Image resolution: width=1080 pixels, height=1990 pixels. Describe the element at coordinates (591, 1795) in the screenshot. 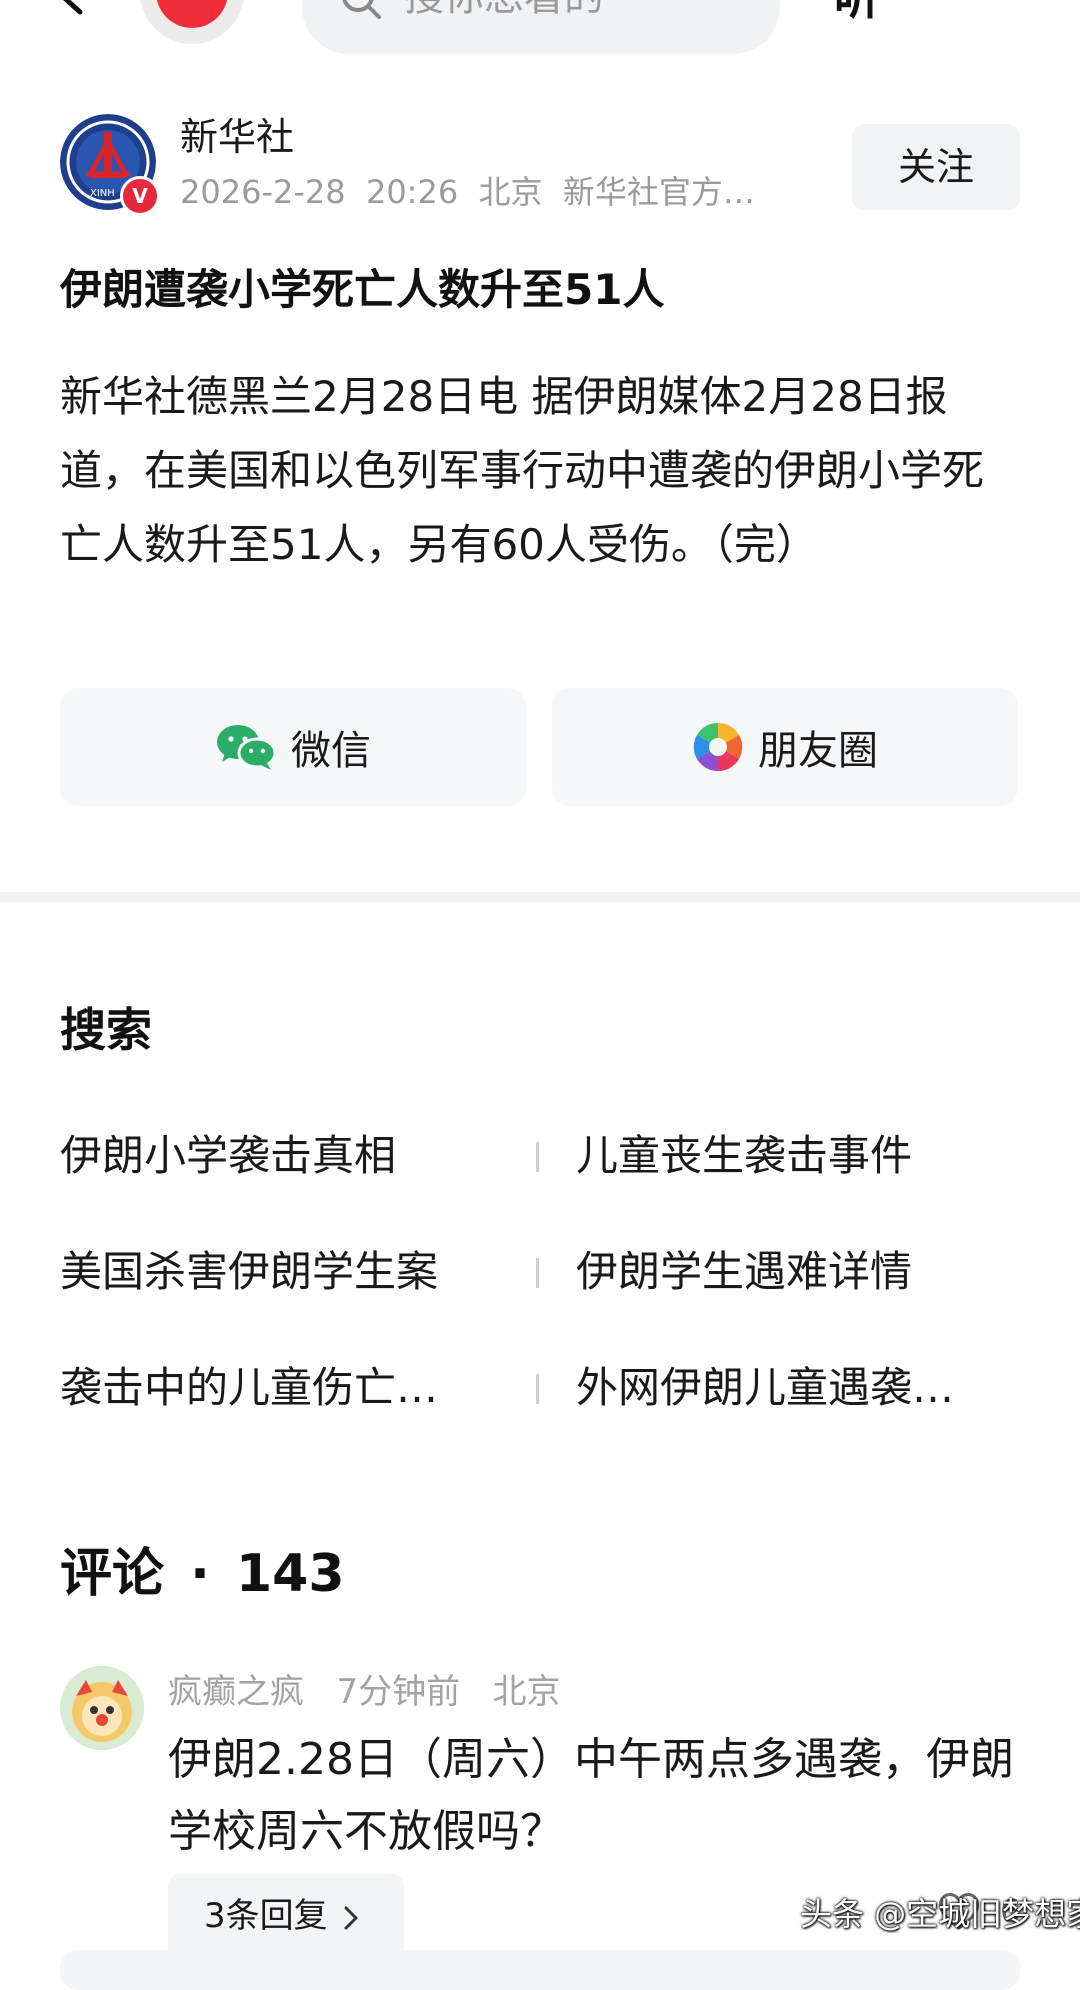

I see `comment-text: 伊朗2.28日（周六）中午两点多遇袭，伊朗学校周六不放假吗？` at that location.